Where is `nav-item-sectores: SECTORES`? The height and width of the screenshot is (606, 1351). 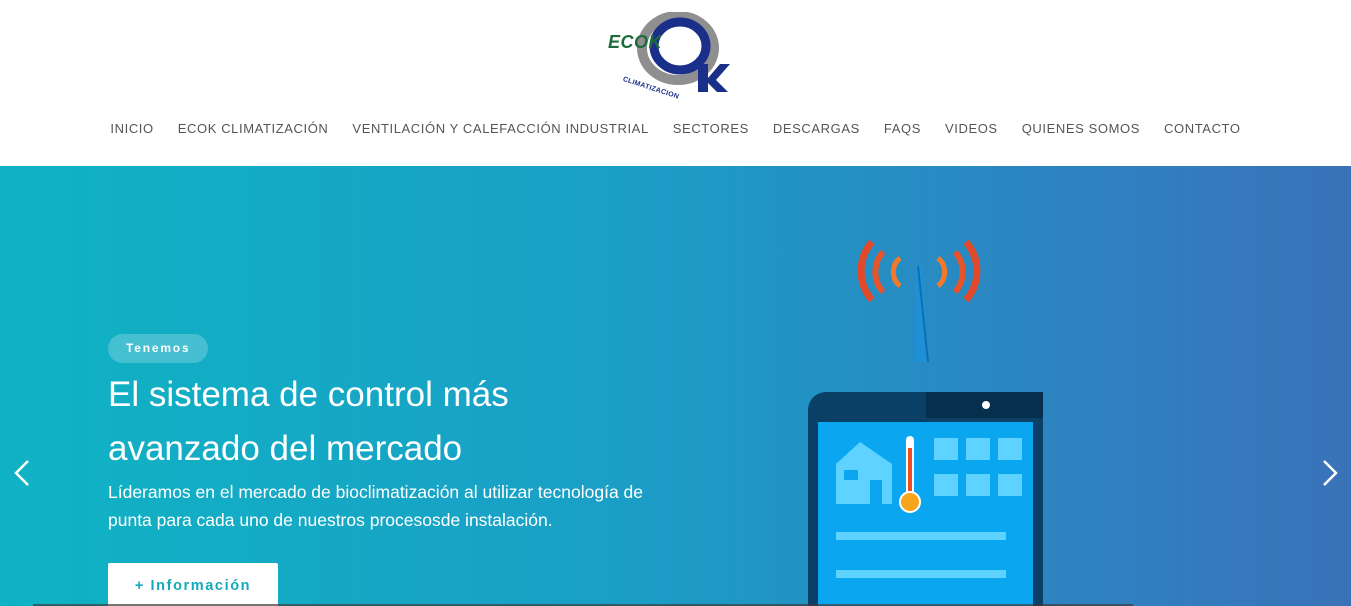 nav-item-sectores: SECTORES is located at coordinates (711, 128).